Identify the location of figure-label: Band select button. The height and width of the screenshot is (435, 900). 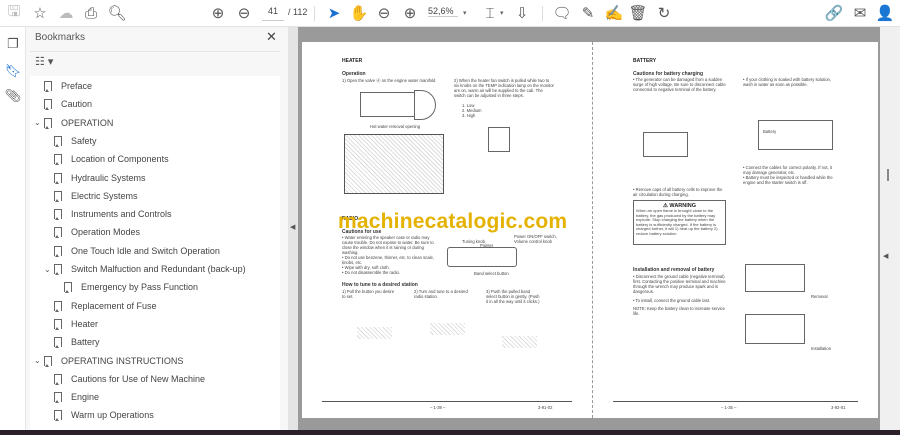
(491, 273).